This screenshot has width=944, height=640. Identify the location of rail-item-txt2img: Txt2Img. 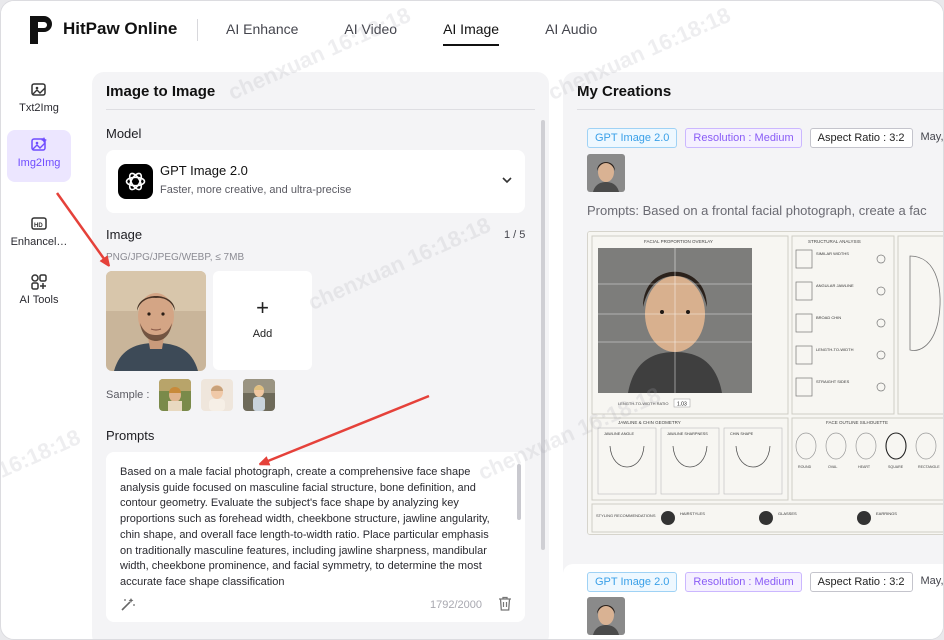
(39, 101).